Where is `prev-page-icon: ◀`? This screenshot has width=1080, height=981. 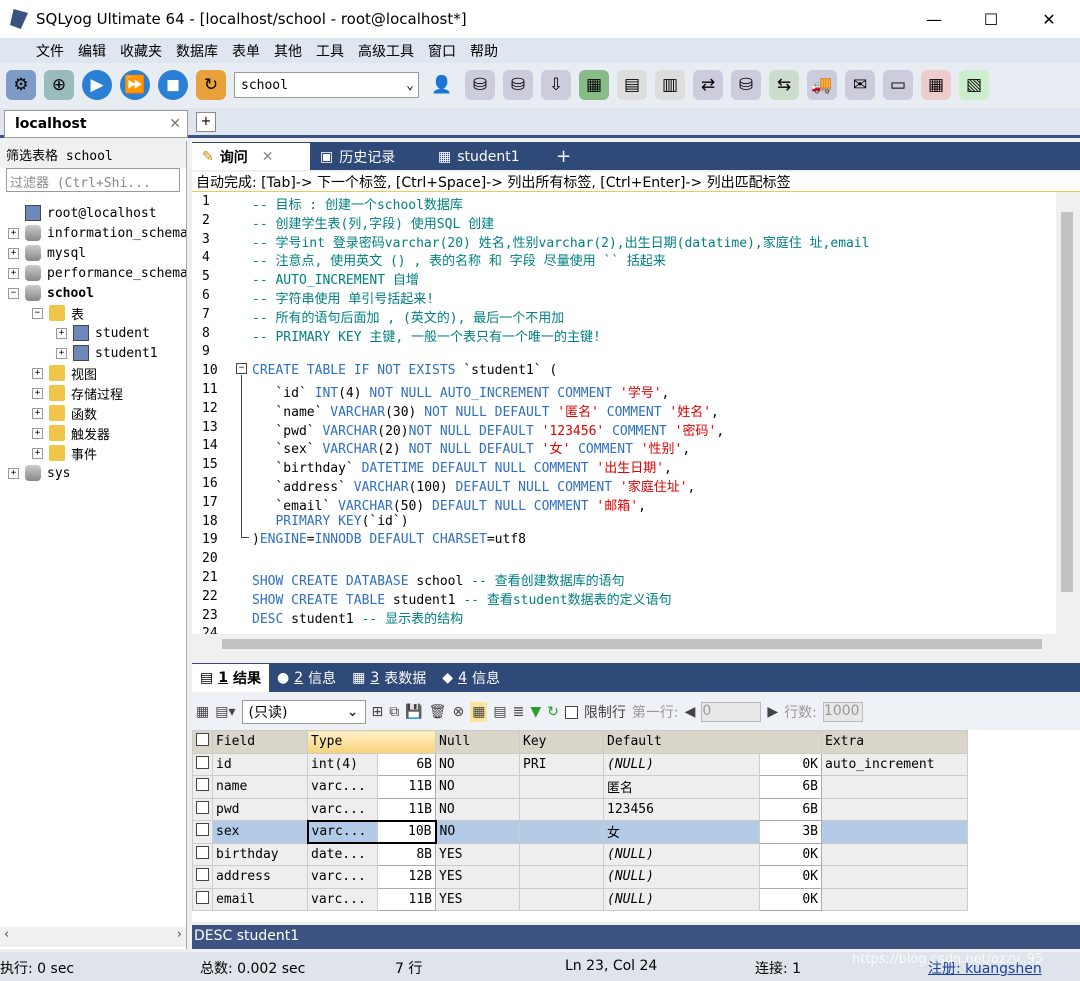 prev-page-icon: ◀ is located at coordinates (690, 712).